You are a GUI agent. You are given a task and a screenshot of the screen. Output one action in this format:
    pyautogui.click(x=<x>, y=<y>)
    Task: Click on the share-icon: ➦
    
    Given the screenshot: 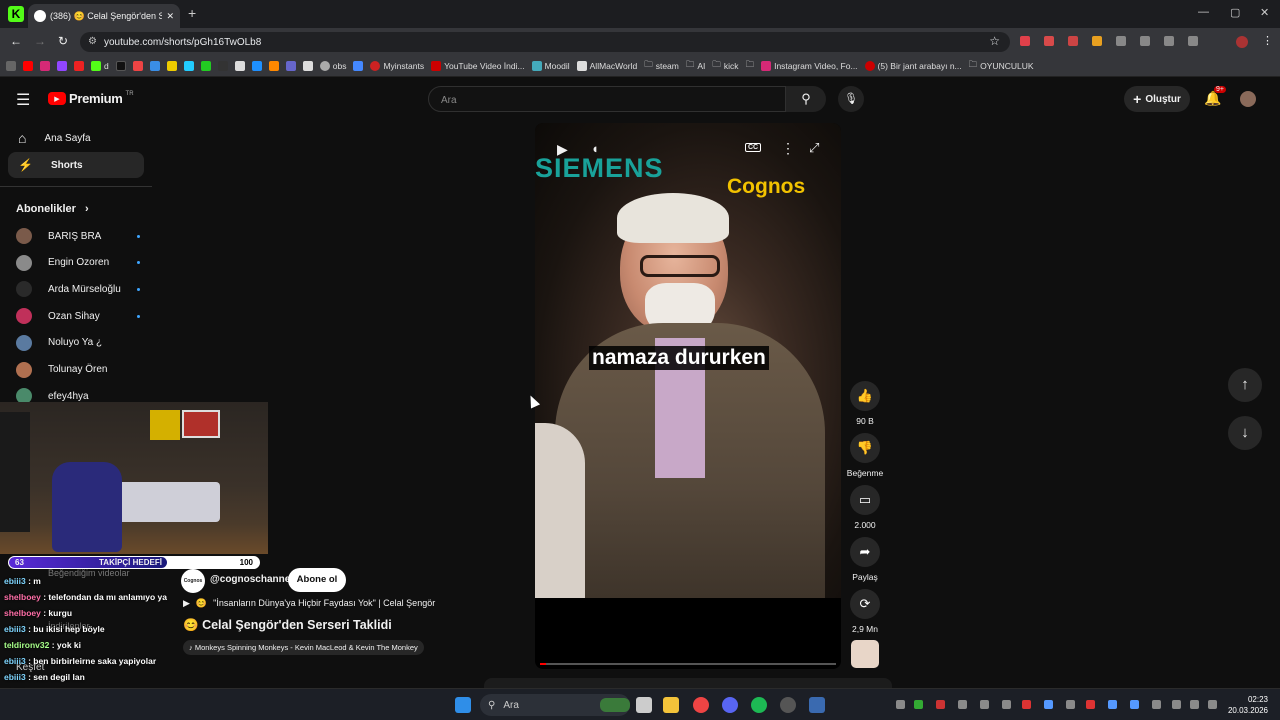 What is the action you would take?
    pyautogui.click(x=865, y=551)
    